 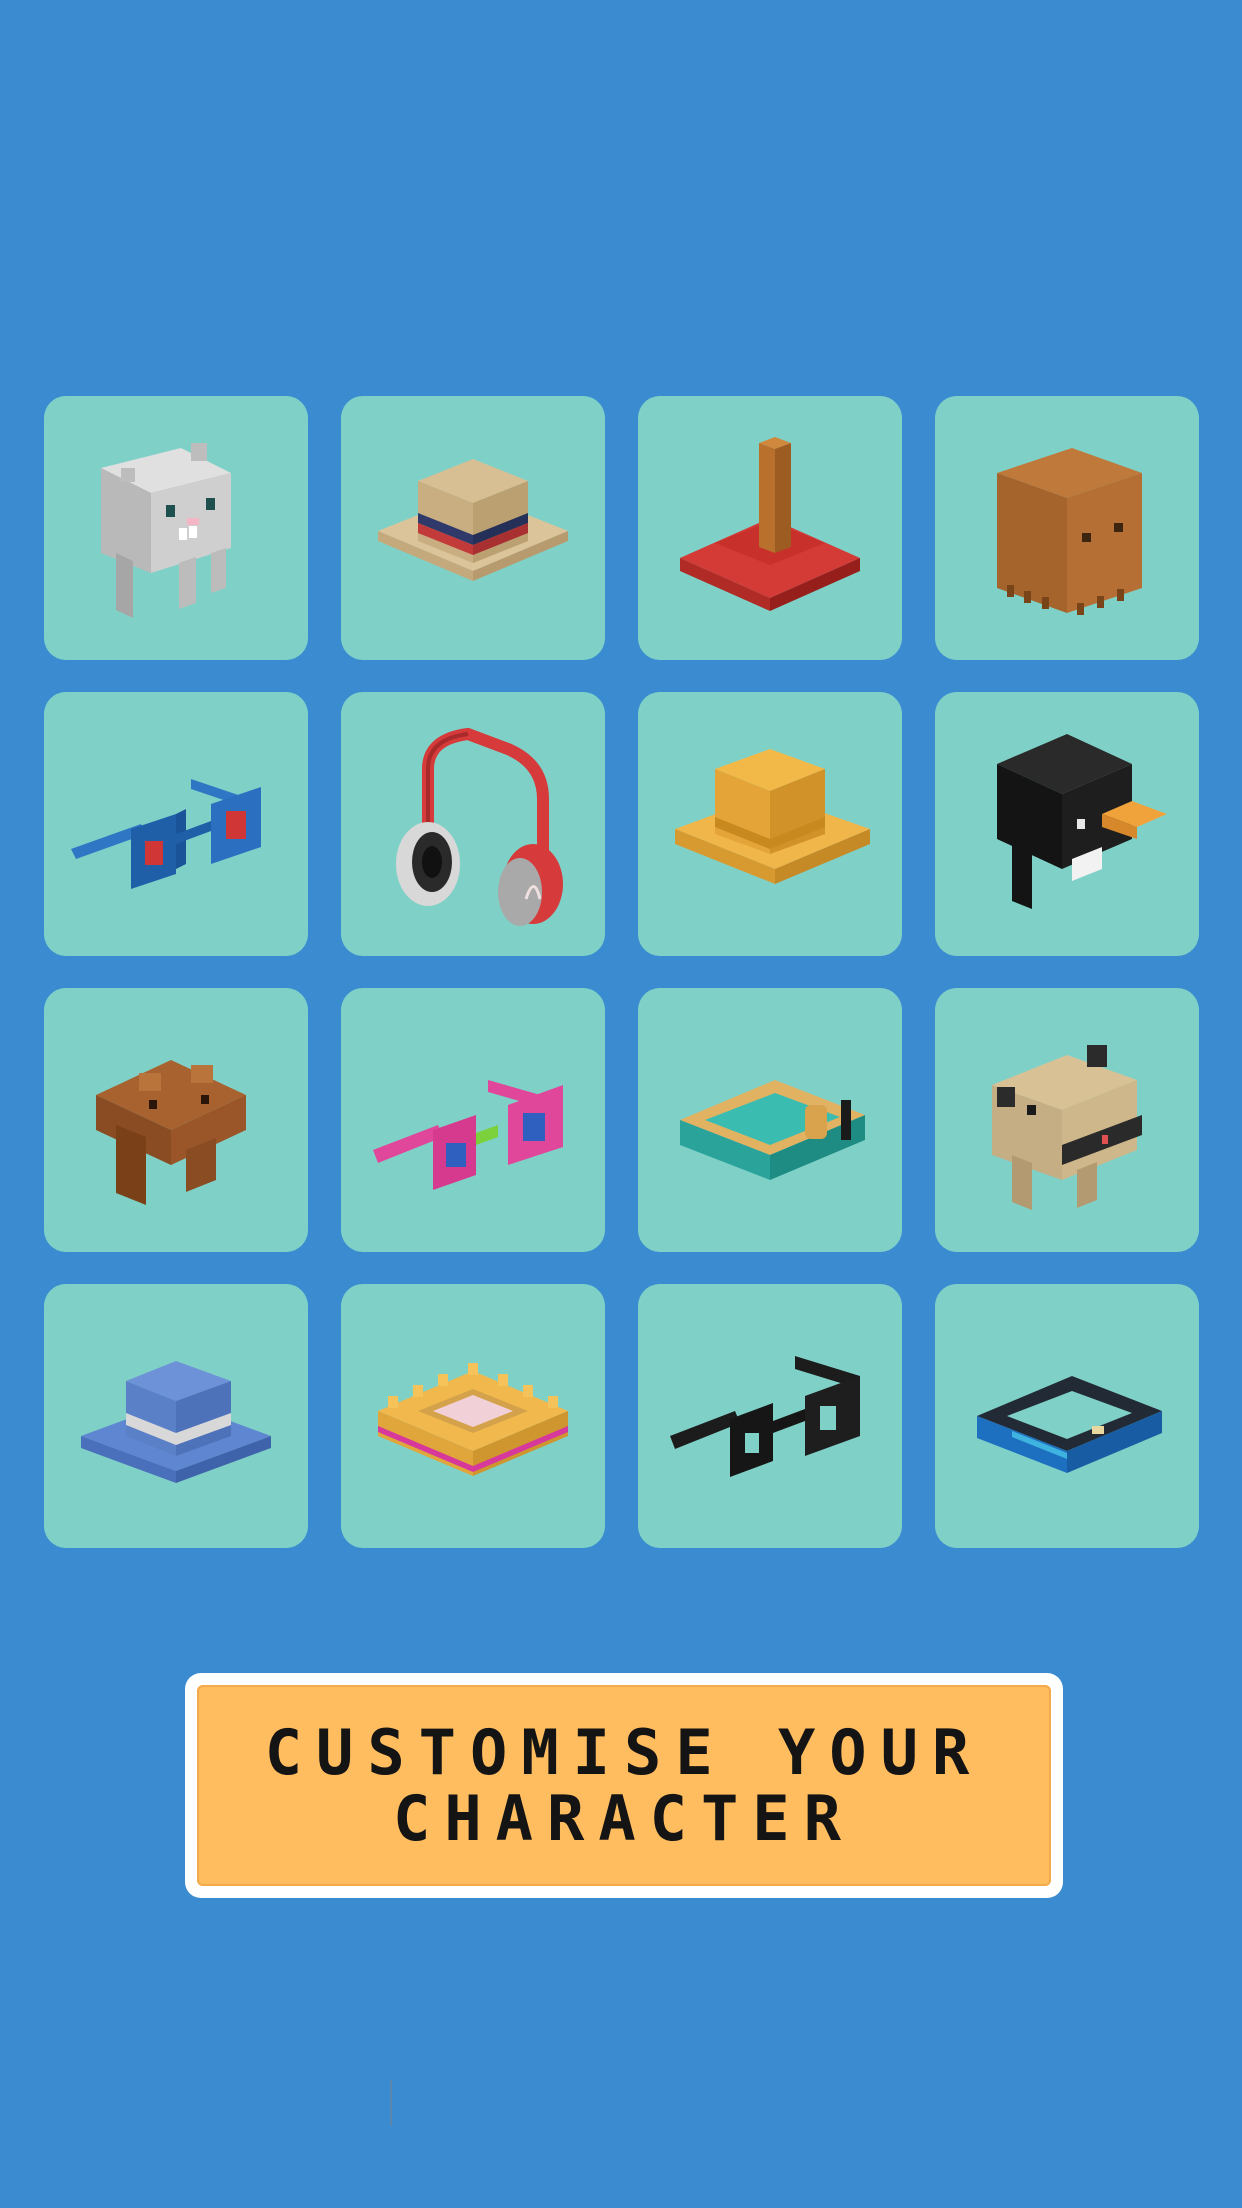 I want to click on black-snorkel-mask-icon, so click(x=1069, y=1424).